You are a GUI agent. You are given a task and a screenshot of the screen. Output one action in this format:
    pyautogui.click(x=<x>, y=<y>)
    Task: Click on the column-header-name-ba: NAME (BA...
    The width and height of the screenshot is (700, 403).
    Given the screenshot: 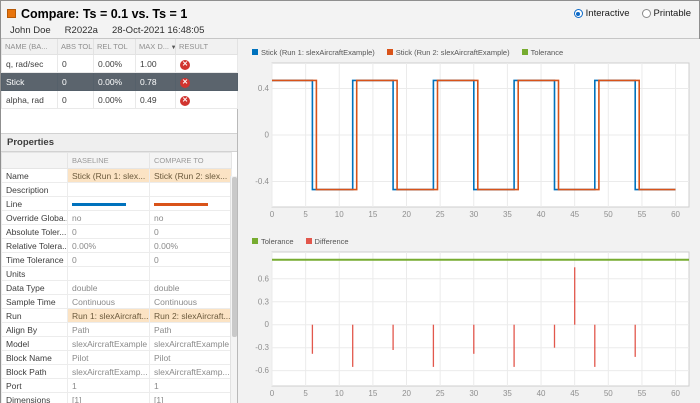 What is the action you would take?
    pyautogui.click(x=29, y=47)
    